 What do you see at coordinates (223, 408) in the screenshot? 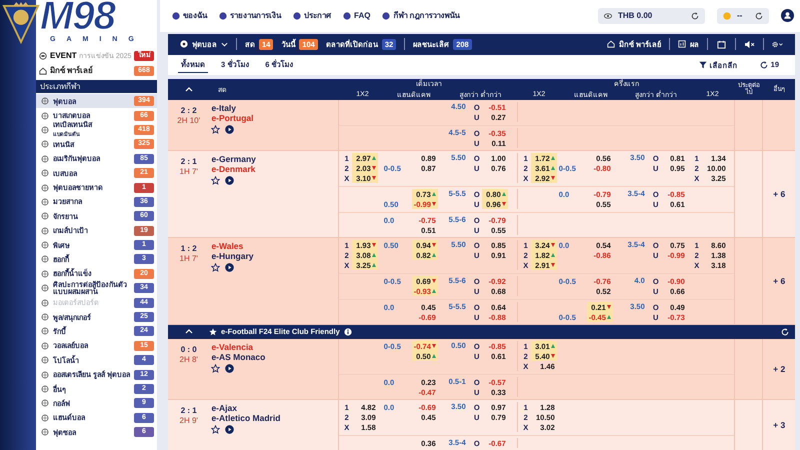
I see `team-name: e-Ajax` at bounding box center [223, 408].